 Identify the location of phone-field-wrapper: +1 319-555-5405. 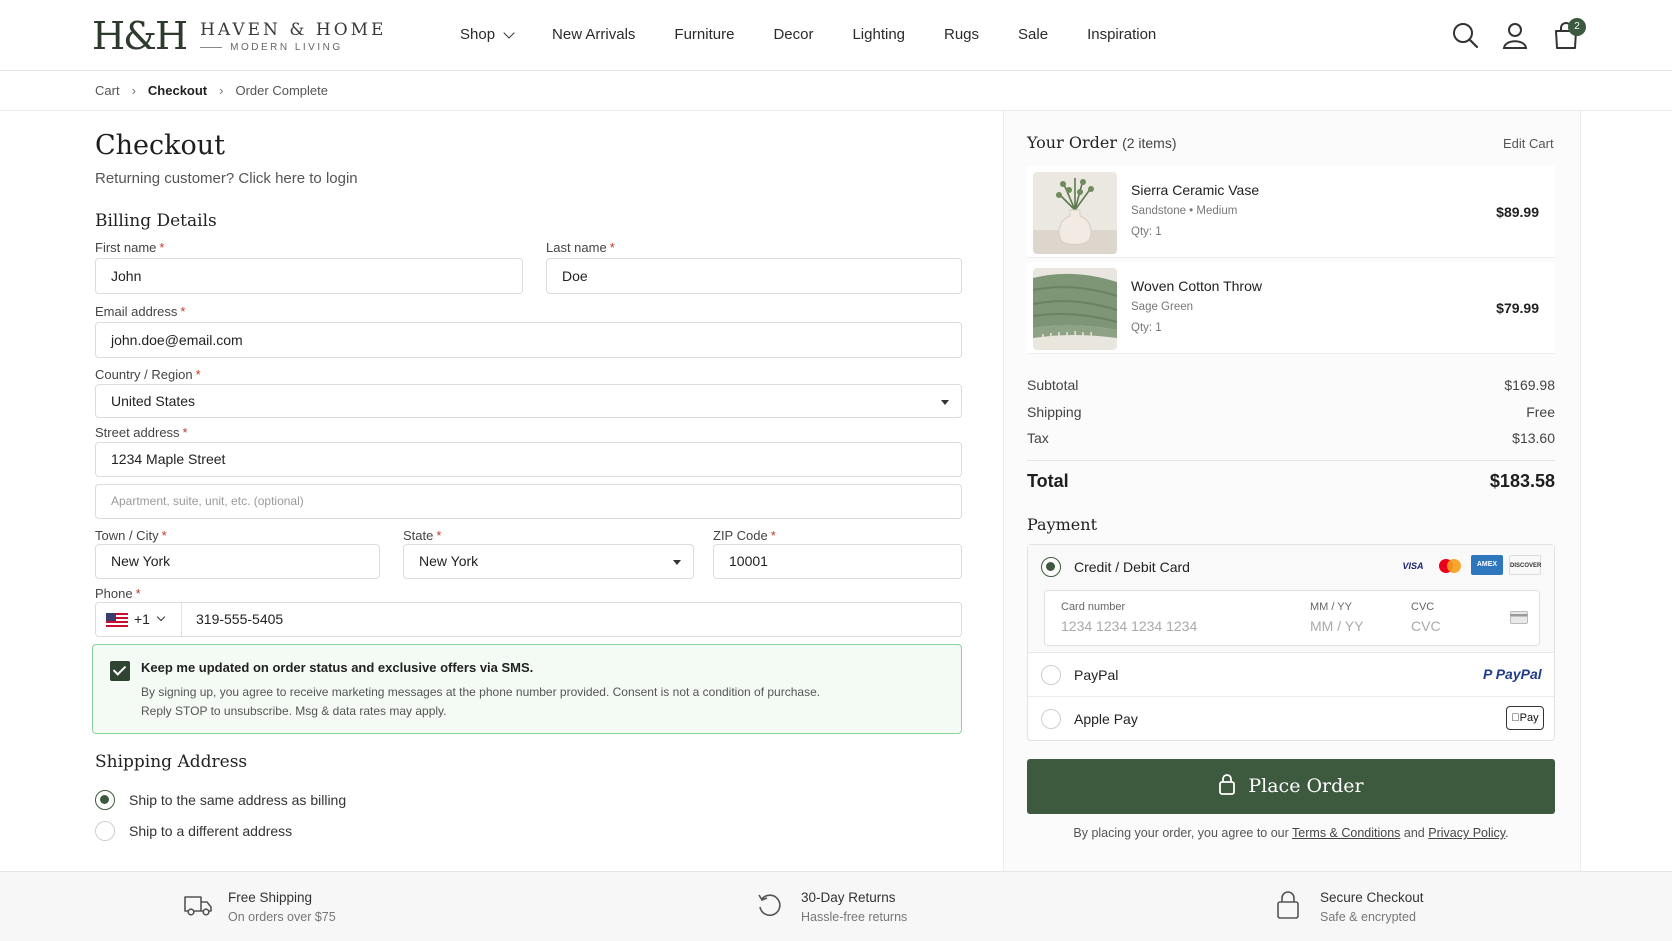
(528, 619).